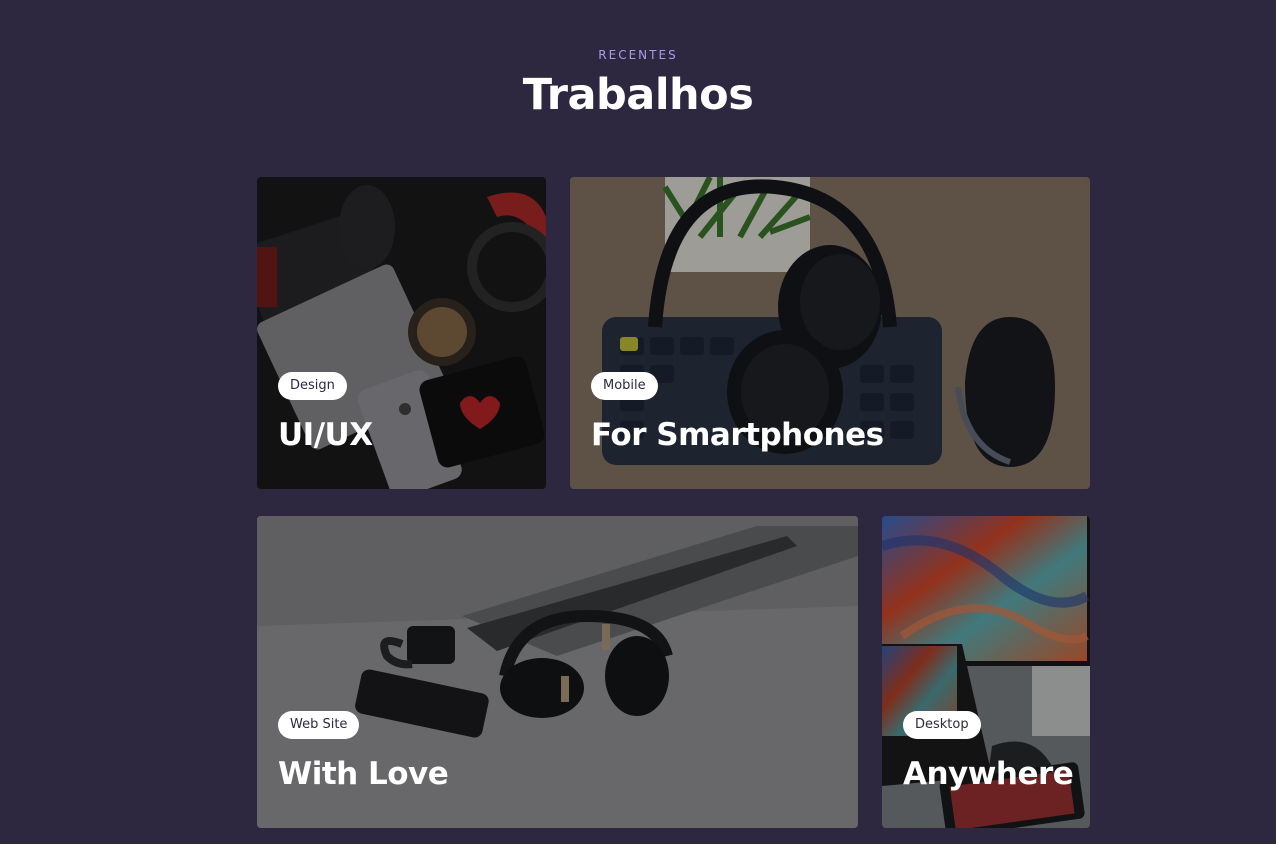 This screenshot has height=844, width=1276. Describe the element at coordinates (638, 95) in the screenshot. I see `section-title: Trabalhos` at that location.